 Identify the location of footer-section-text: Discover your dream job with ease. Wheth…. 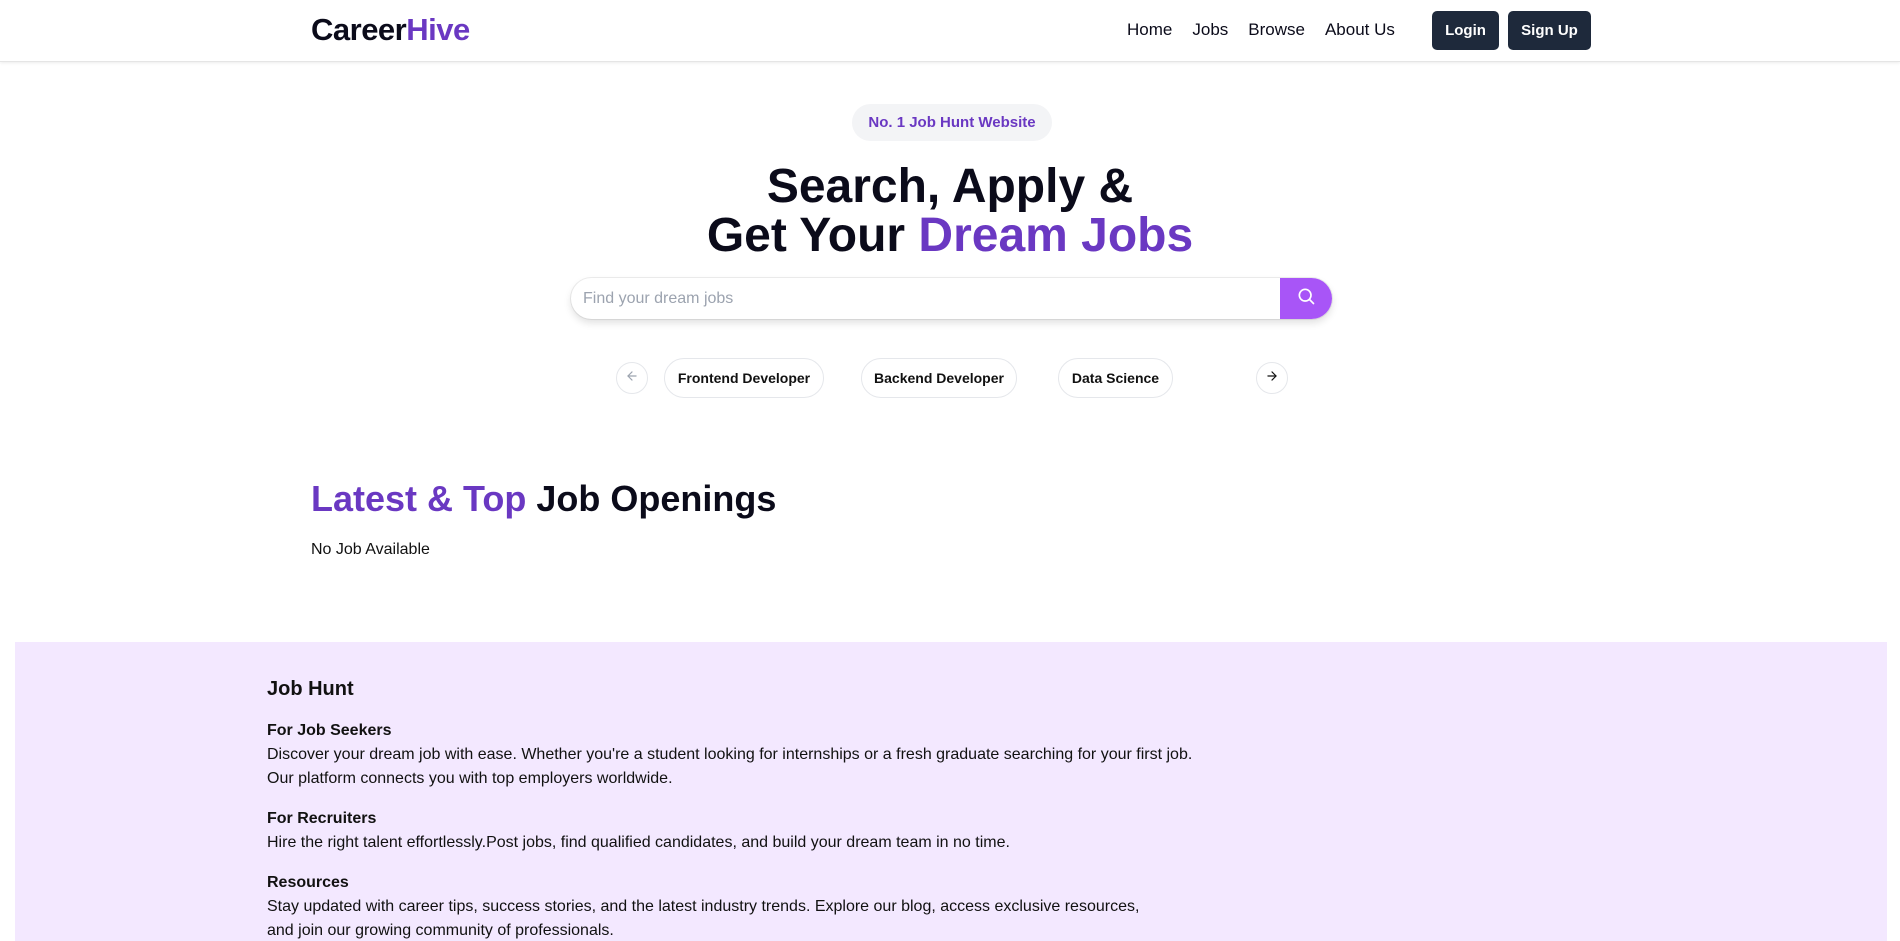
(730, 754).